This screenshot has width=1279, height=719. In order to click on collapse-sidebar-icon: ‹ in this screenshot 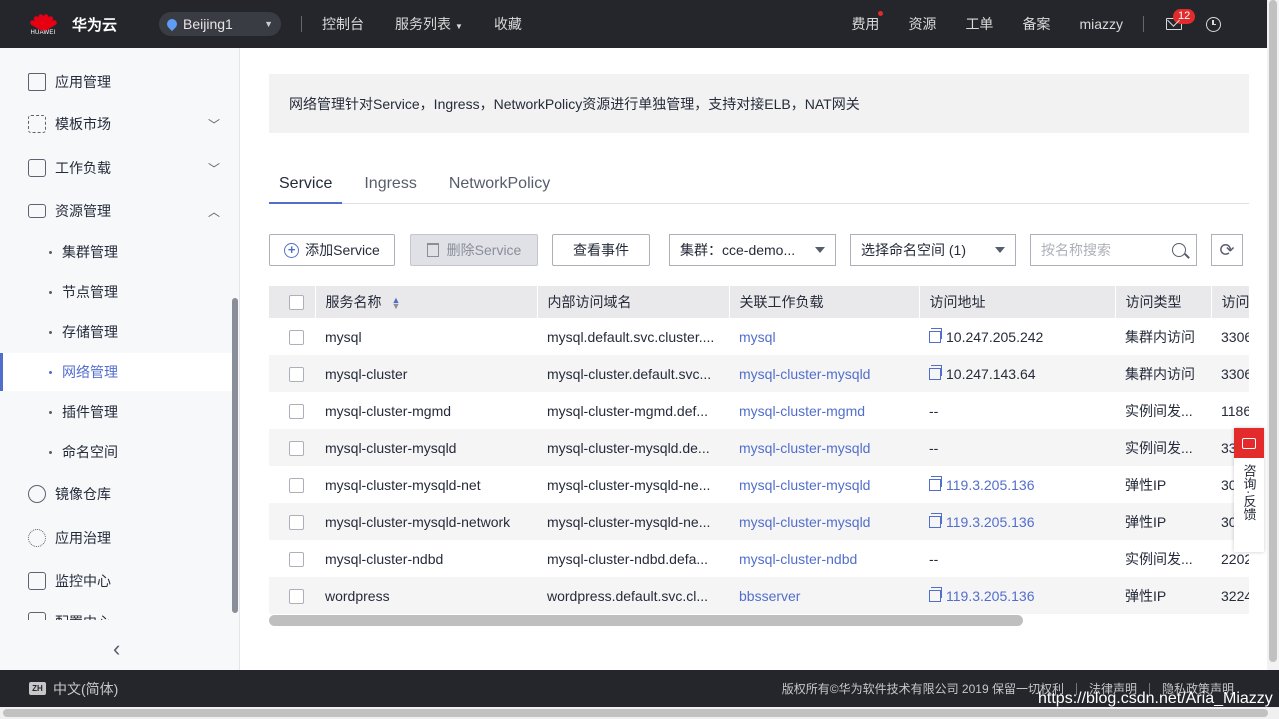, I will do `click(116, 649)`.